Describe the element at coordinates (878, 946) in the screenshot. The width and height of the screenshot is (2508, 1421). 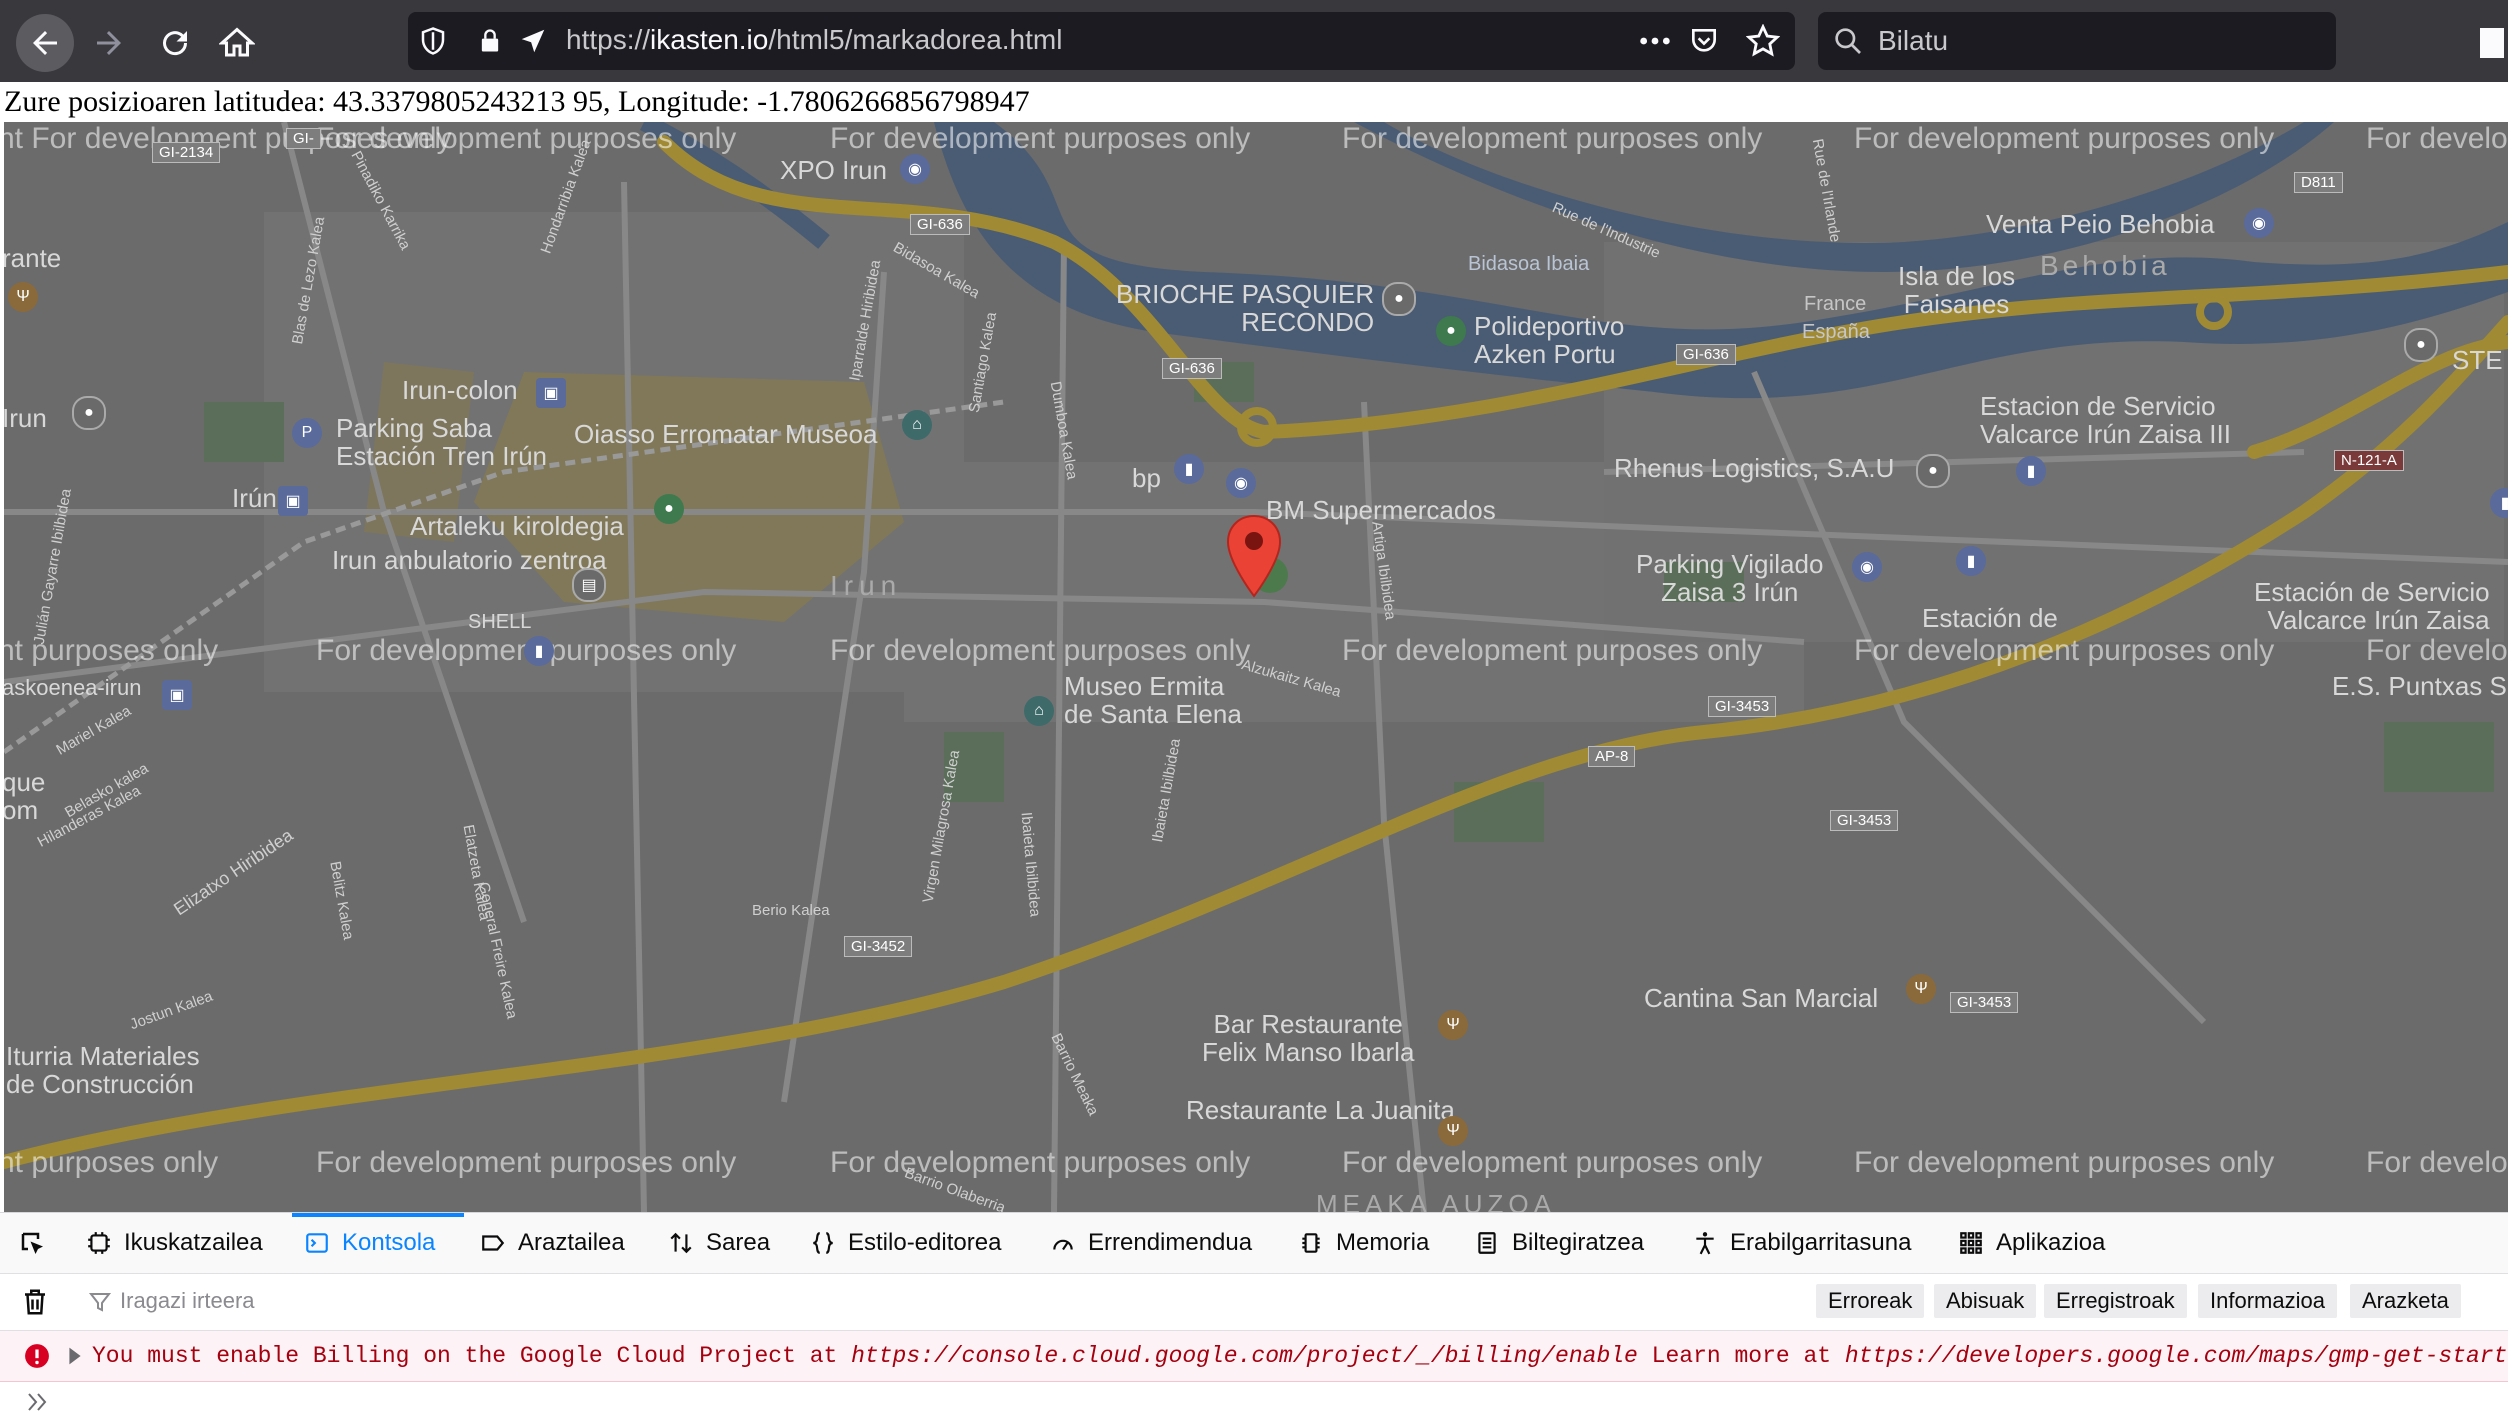
I see `road-shield: GI-3452` at that location.